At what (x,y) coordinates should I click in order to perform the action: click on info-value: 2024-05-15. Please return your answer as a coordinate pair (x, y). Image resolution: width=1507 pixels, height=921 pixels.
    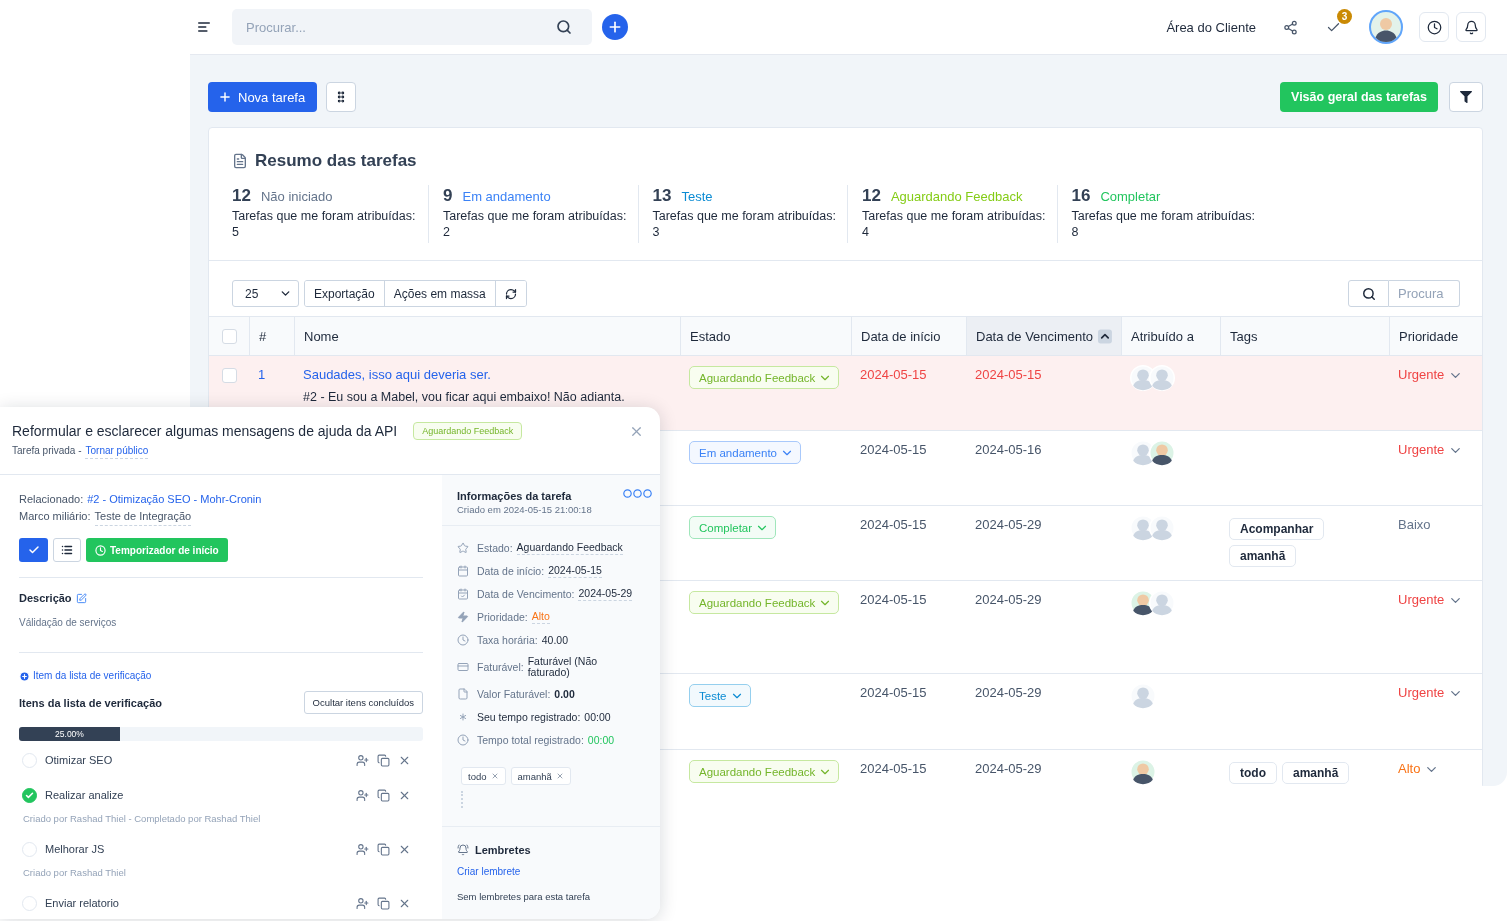
    Looking at the image, I should click on (575, 570).